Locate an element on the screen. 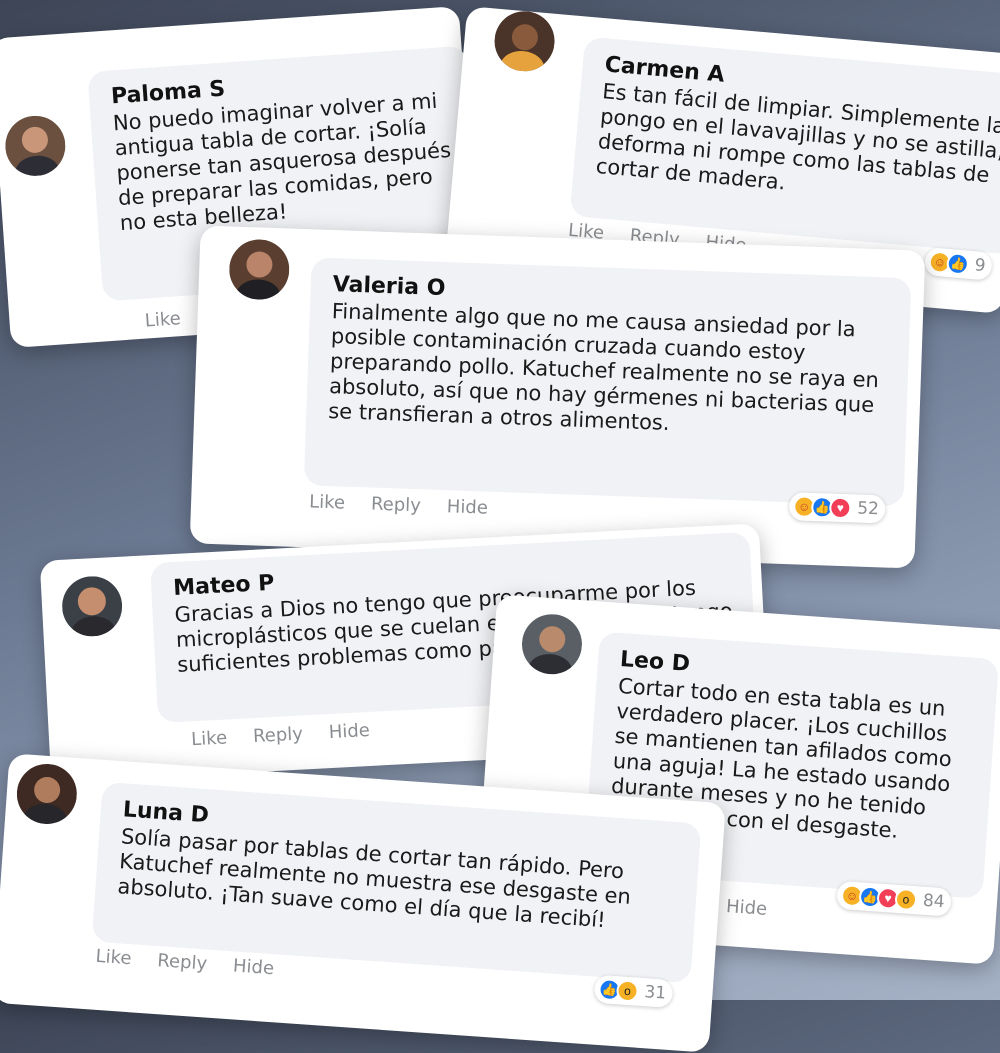 This screenshot has width=1000, height=1053. reactions-summary: ☺ 👍 9 is located at coordinates (958, 263).